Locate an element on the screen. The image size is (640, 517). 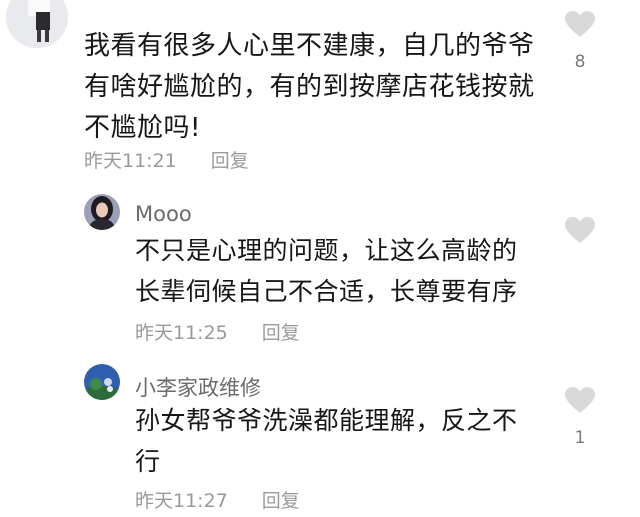
like-button: 1 is located at coordinates (580, 417).